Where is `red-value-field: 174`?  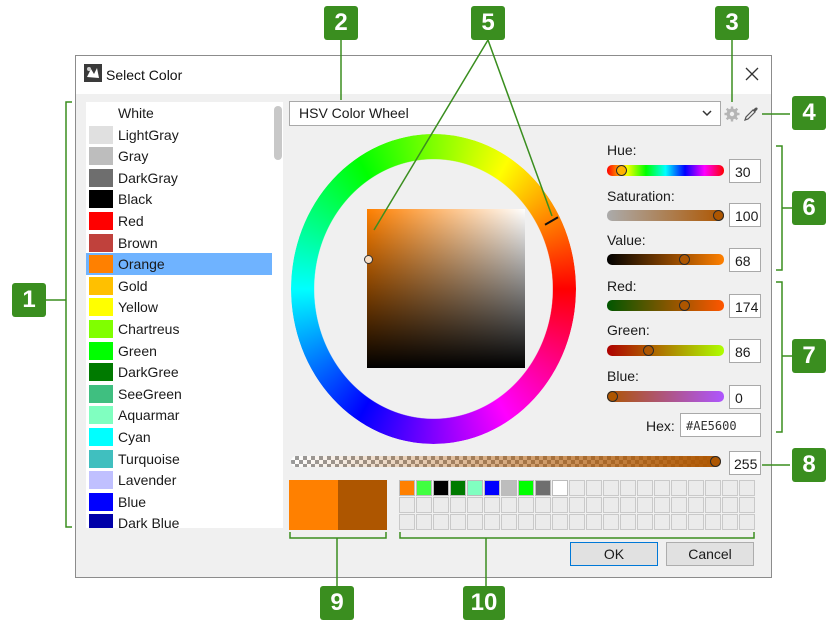 red-value-field: 174 is located at coordinates (745, 306).